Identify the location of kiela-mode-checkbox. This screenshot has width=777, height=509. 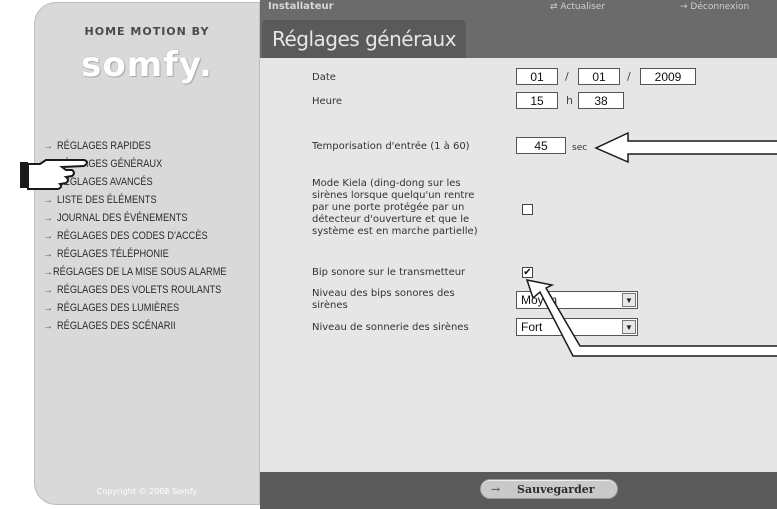
(527, 209).